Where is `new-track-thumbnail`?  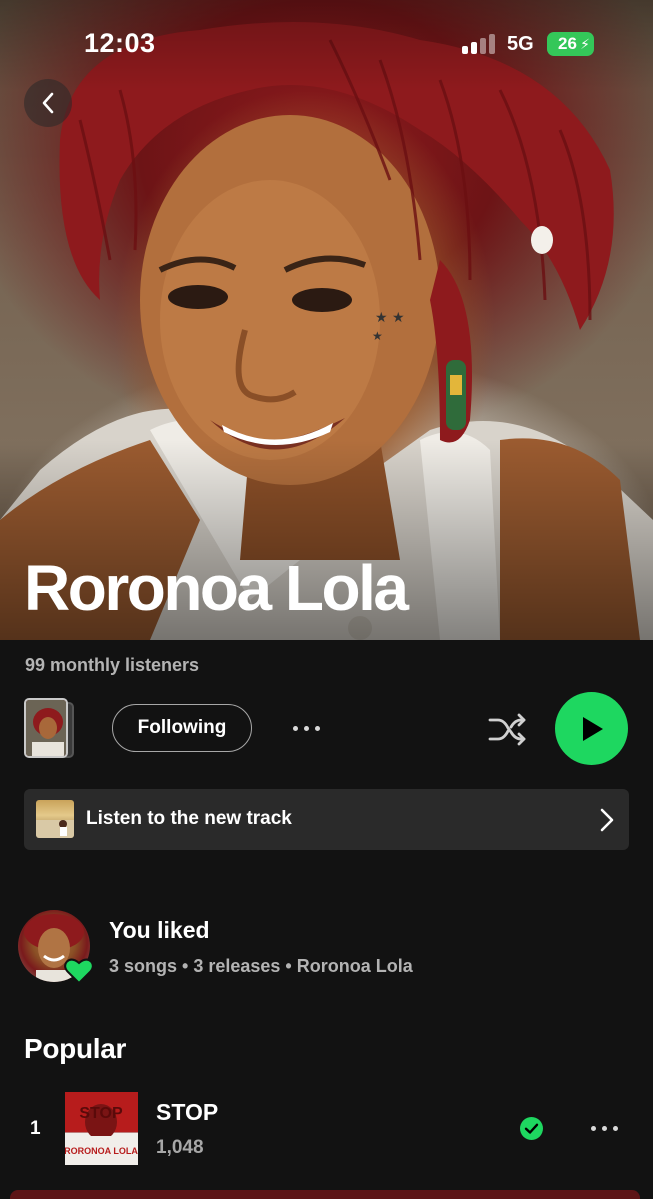
new-track-thumbnail is located at coordinates (55, 819).